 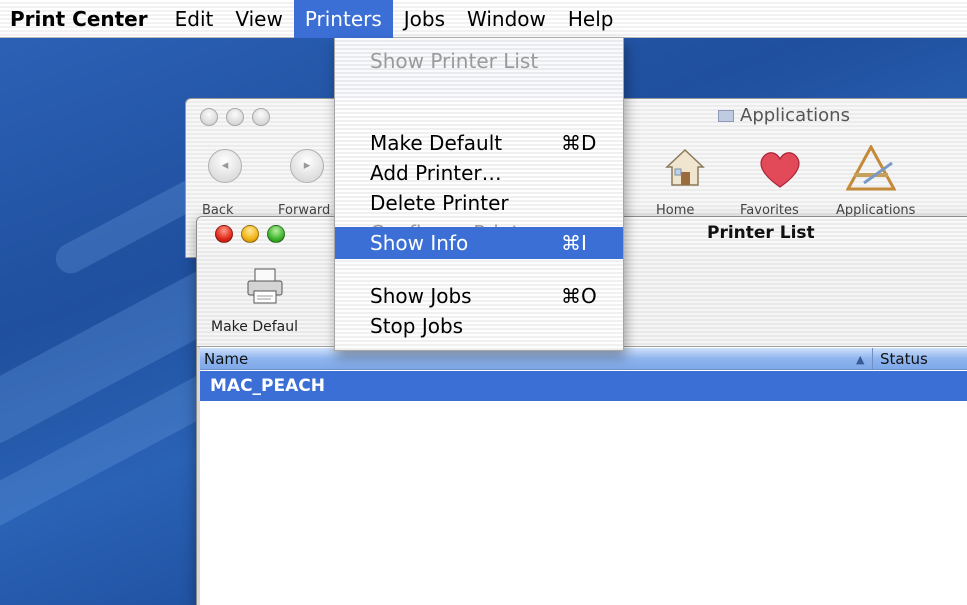 What do you see at coordinates (871, 168) in the screenshot?
I see `applications-icon` at bounding box center [871, 168].